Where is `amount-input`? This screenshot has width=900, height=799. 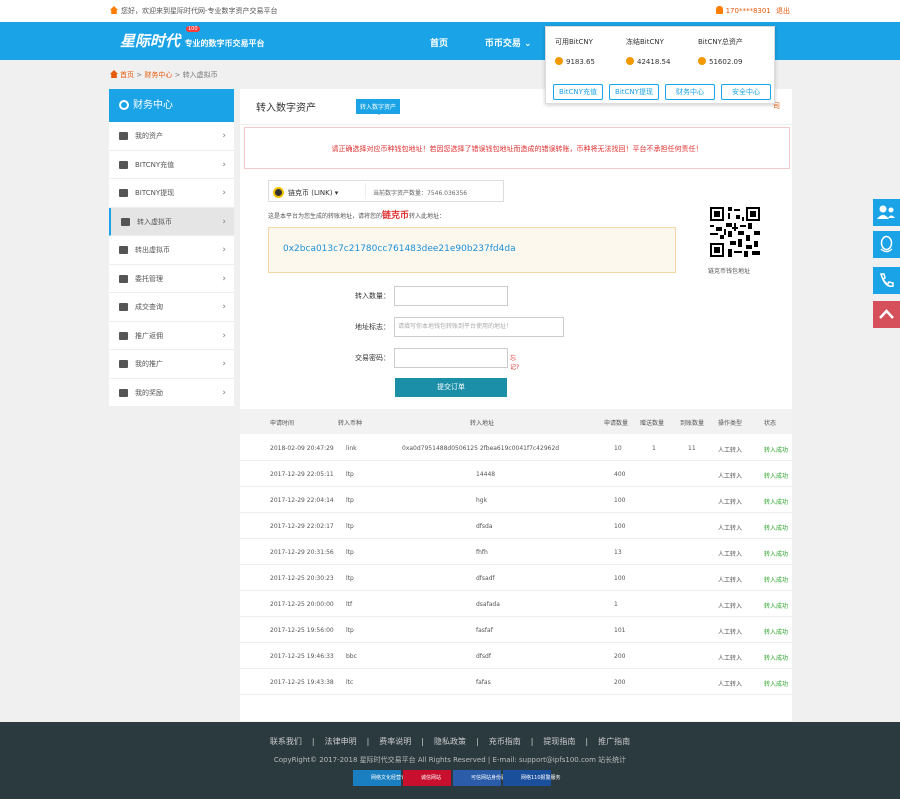 amount-input is located at coordinates (451, 296).